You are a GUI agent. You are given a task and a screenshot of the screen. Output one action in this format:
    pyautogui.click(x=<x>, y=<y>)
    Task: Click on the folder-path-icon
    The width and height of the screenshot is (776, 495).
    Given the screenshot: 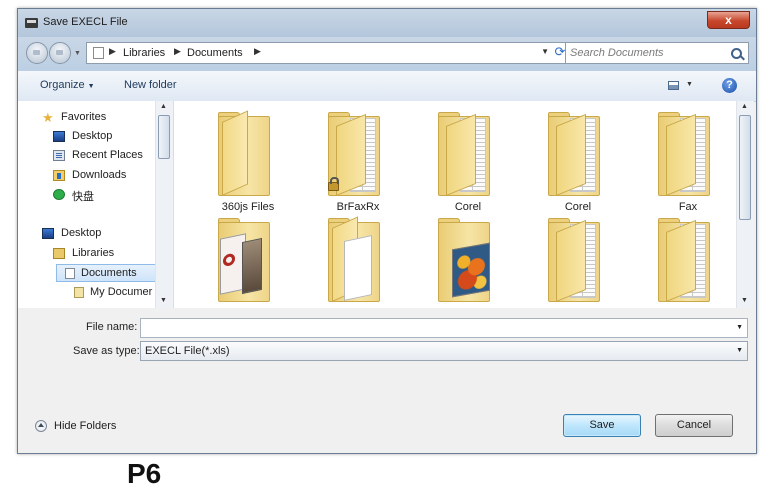 What is the action you would take?
    pyautogui.click(x=98, y=53)
    